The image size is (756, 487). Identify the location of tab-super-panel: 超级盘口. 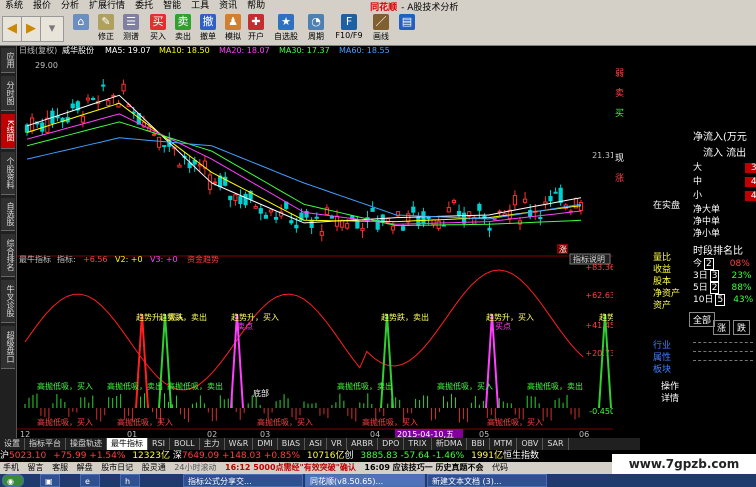
(8, 347).